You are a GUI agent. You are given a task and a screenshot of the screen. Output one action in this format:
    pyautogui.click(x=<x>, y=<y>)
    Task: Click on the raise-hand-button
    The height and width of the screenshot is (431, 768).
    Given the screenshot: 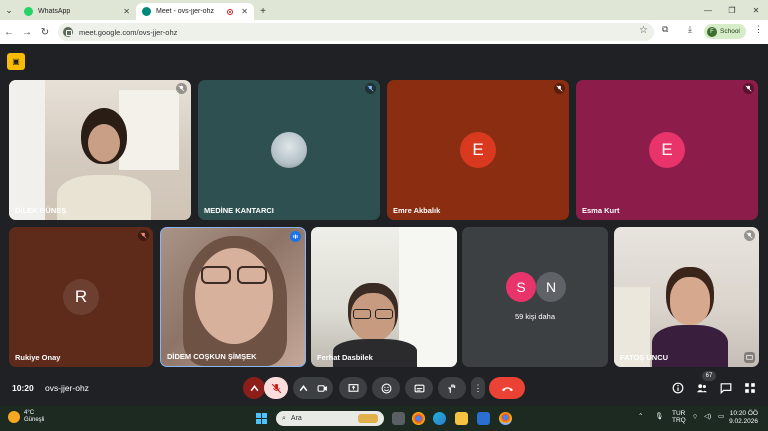 What is the action you would take?
    pyautogui.click(x=452, y=388)
    